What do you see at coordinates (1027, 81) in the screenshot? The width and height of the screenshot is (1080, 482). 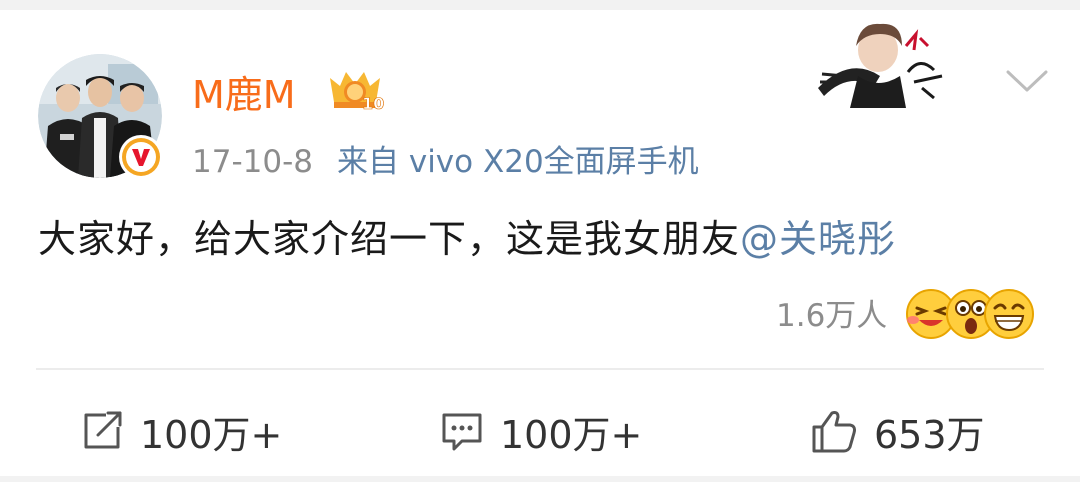 I see `chevron-down-icon` at bounding box center [1027, 81].